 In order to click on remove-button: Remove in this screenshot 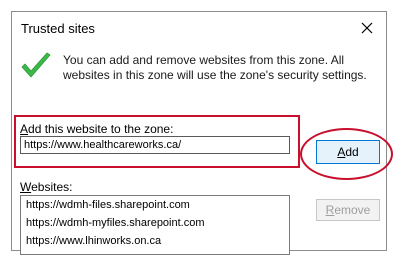, I will do `click(348, 210)`.